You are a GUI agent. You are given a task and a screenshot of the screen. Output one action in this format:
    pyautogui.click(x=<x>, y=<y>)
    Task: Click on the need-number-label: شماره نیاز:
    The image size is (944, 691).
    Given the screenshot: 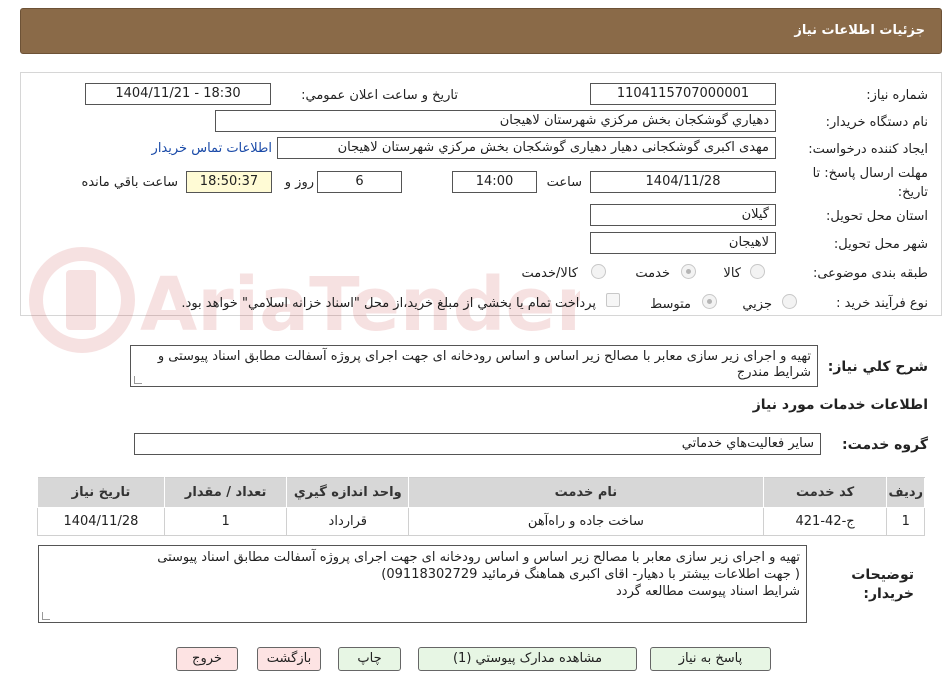 What is the action you would take?
    pyautogui.click(x=897, y=95)
    